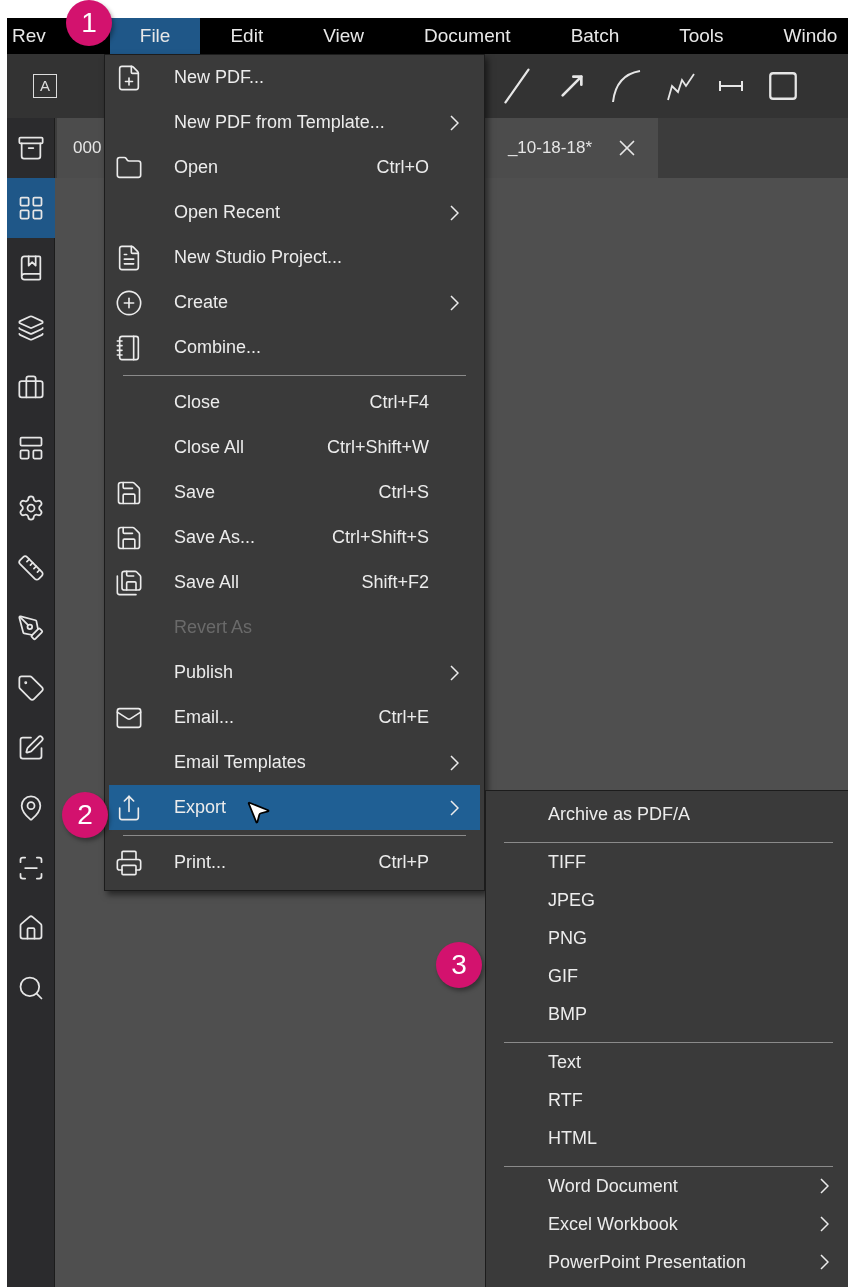 The width and height of the screenshot is (848, 1287). What do you see at coordinates (667, 1100) in the screenshot?
I see `submenu-item: RTF` at bounding box center [667, 1100].